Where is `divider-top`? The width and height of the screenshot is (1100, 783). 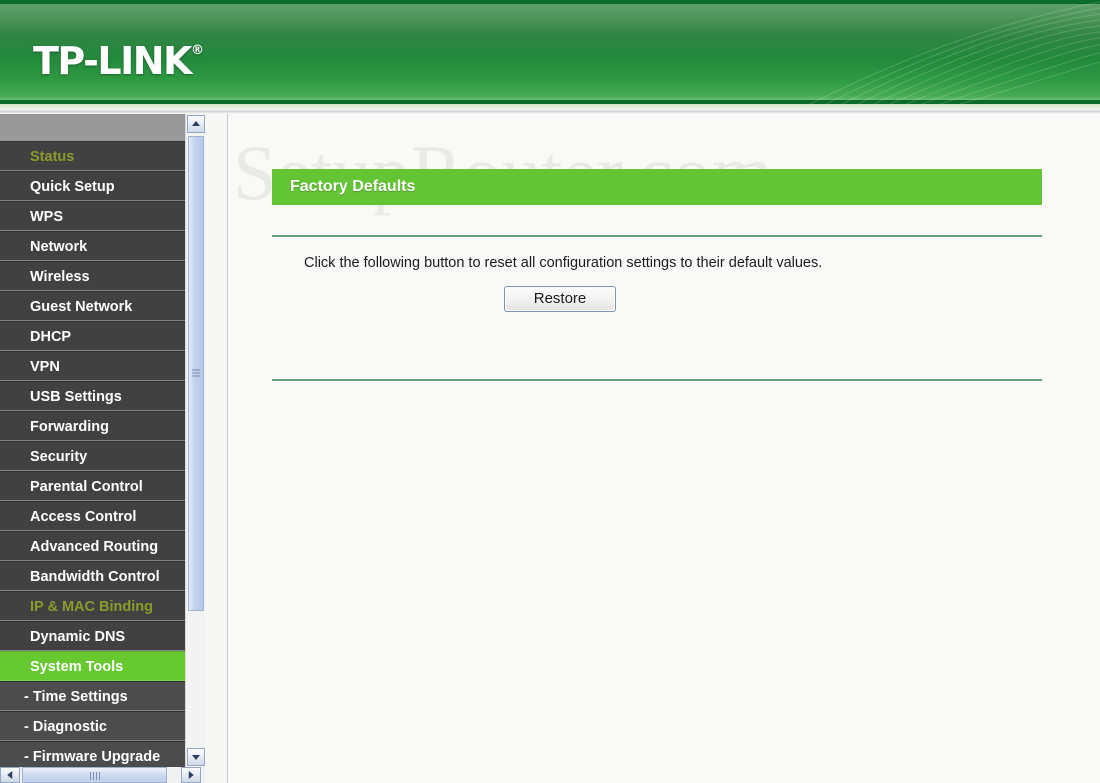
divider-top is located at coordinates (657, 236).